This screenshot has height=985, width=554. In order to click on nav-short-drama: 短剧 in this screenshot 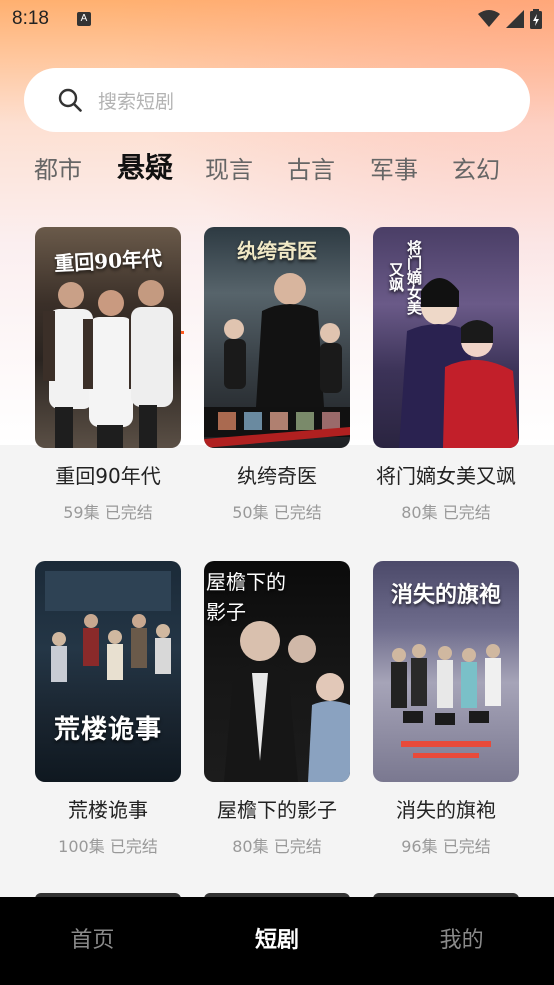, I will do `click(277, 941)`.